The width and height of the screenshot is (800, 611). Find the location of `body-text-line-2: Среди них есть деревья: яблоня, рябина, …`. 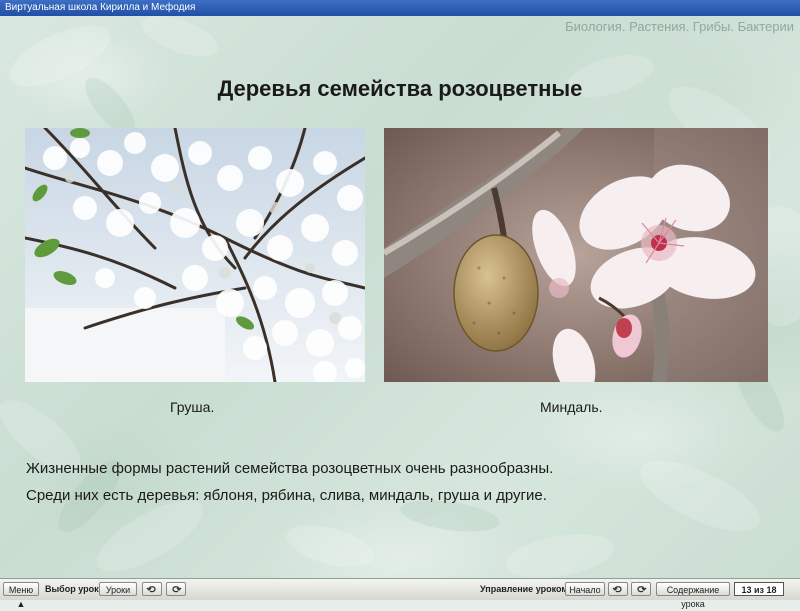

body-text-line-2: Среди них есть деревья: яблоня, рябина, … is located at coordinates (286, 495).